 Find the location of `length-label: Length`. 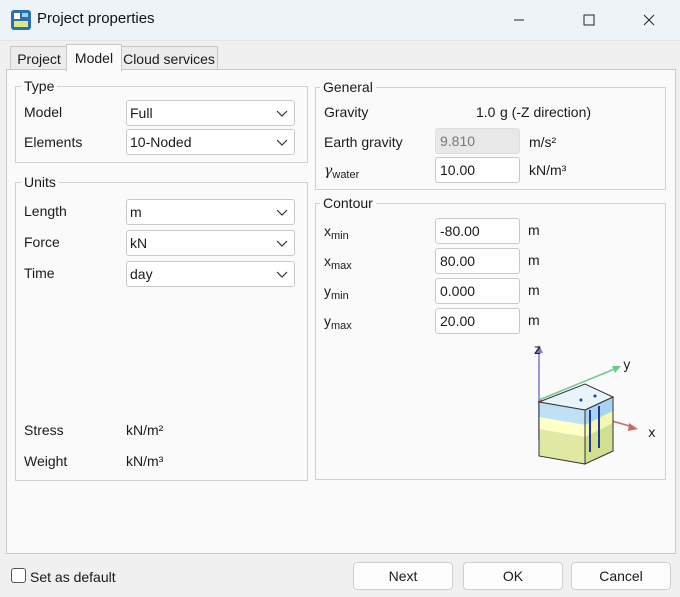

length-label: Length is located at coordinates (45, 211).